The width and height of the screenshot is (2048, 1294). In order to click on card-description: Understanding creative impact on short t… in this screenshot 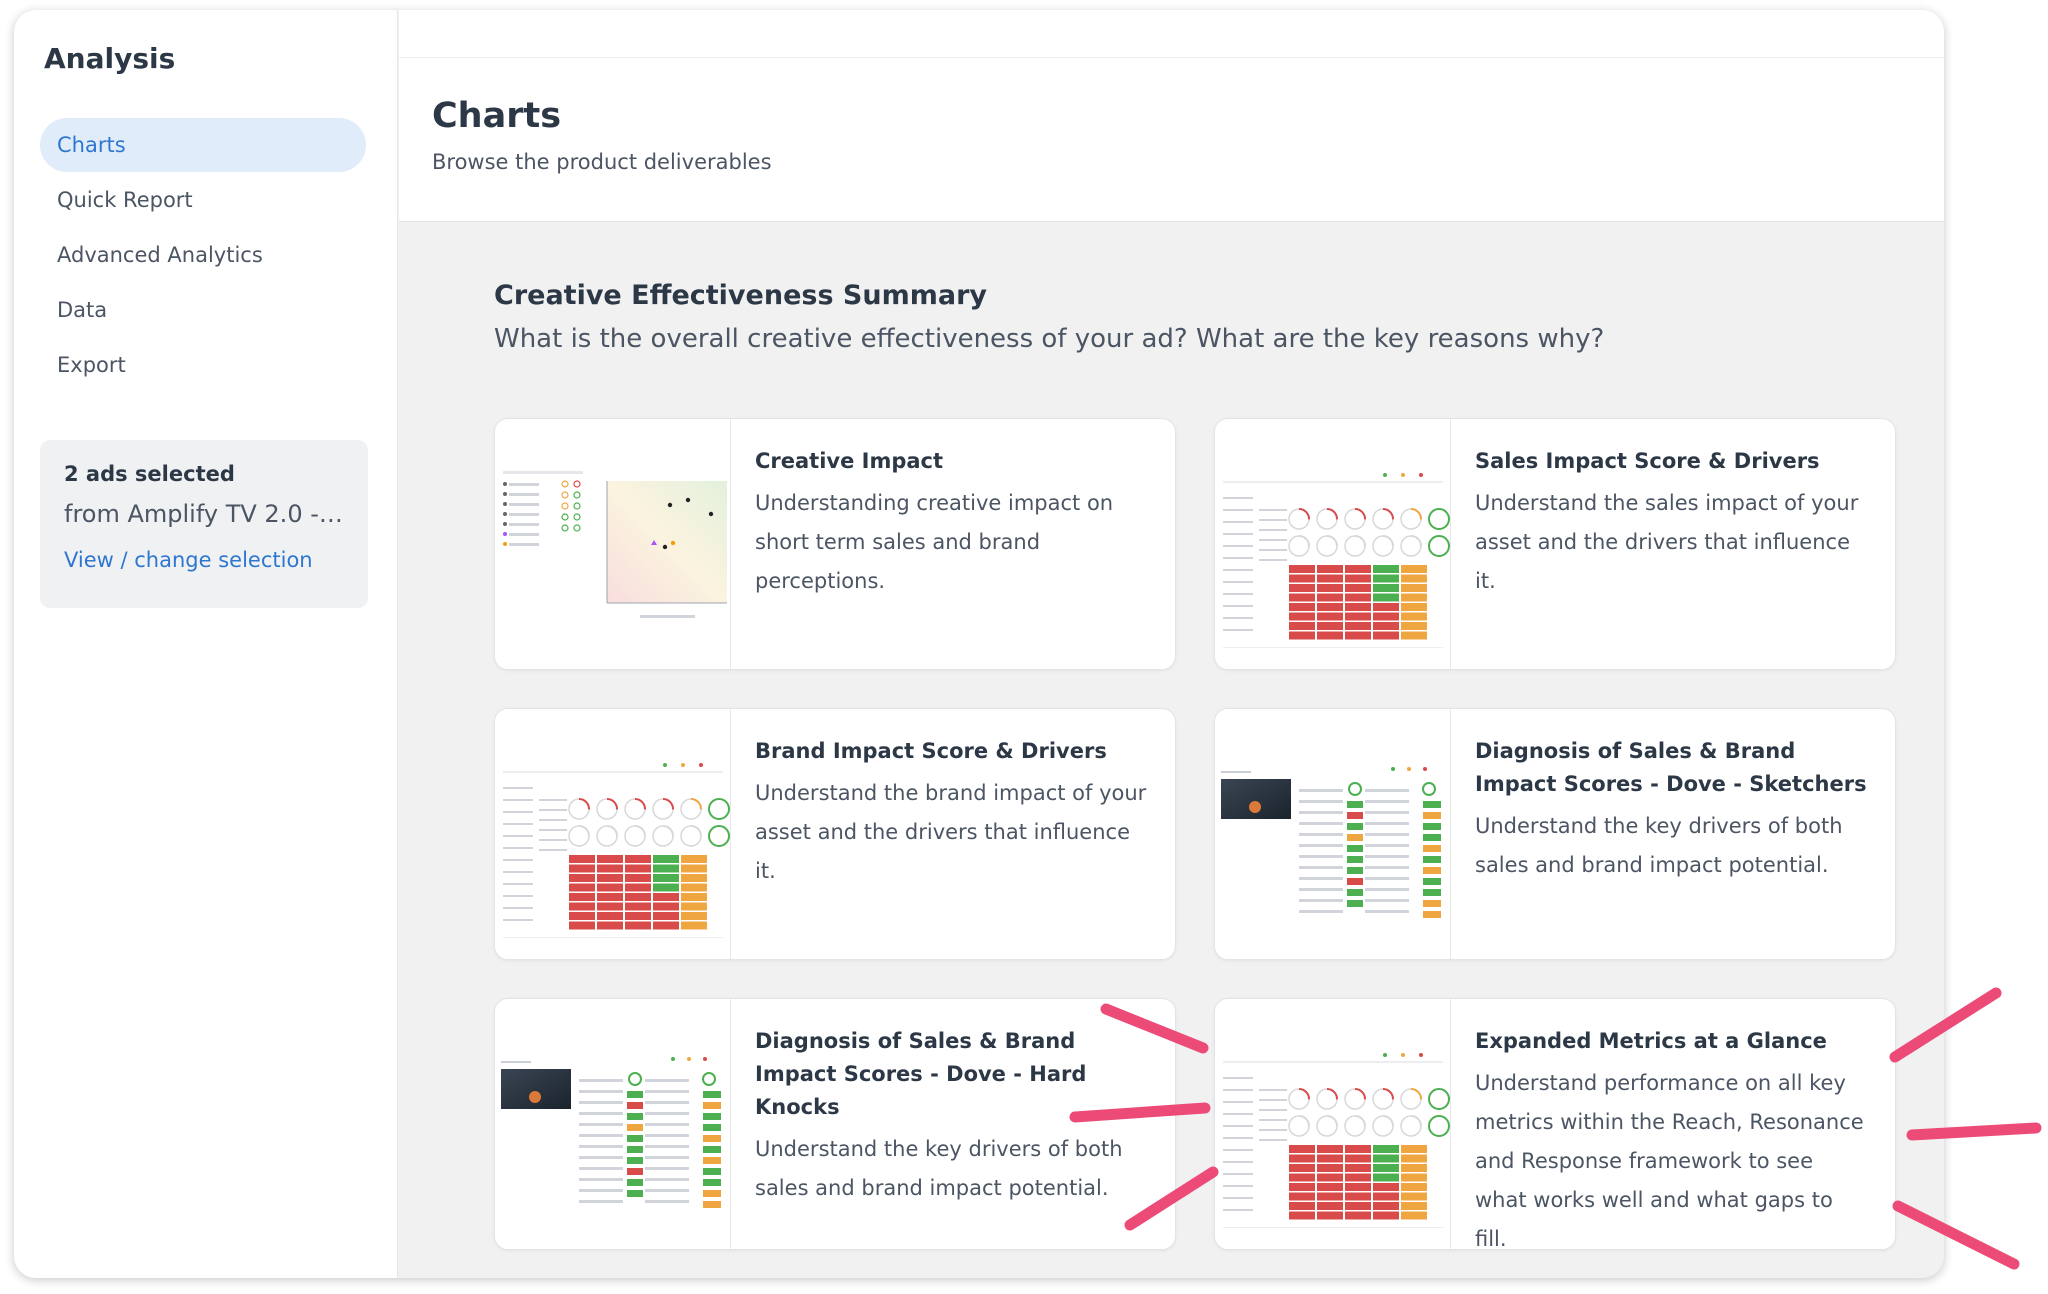, I will do `click(934, 542)`.